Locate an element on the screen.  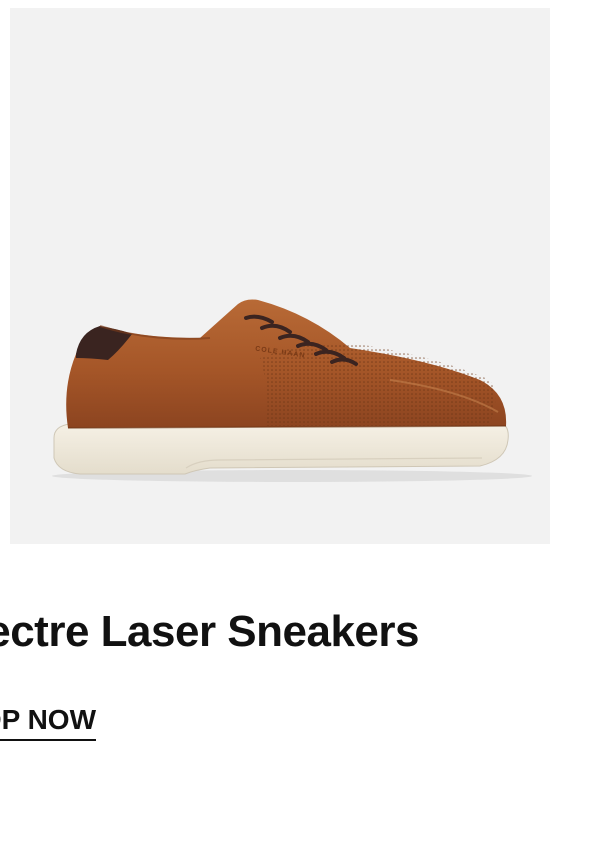
product-title-container: Grand Spectre Laser Sneakers is located at coordinates (300, 636).